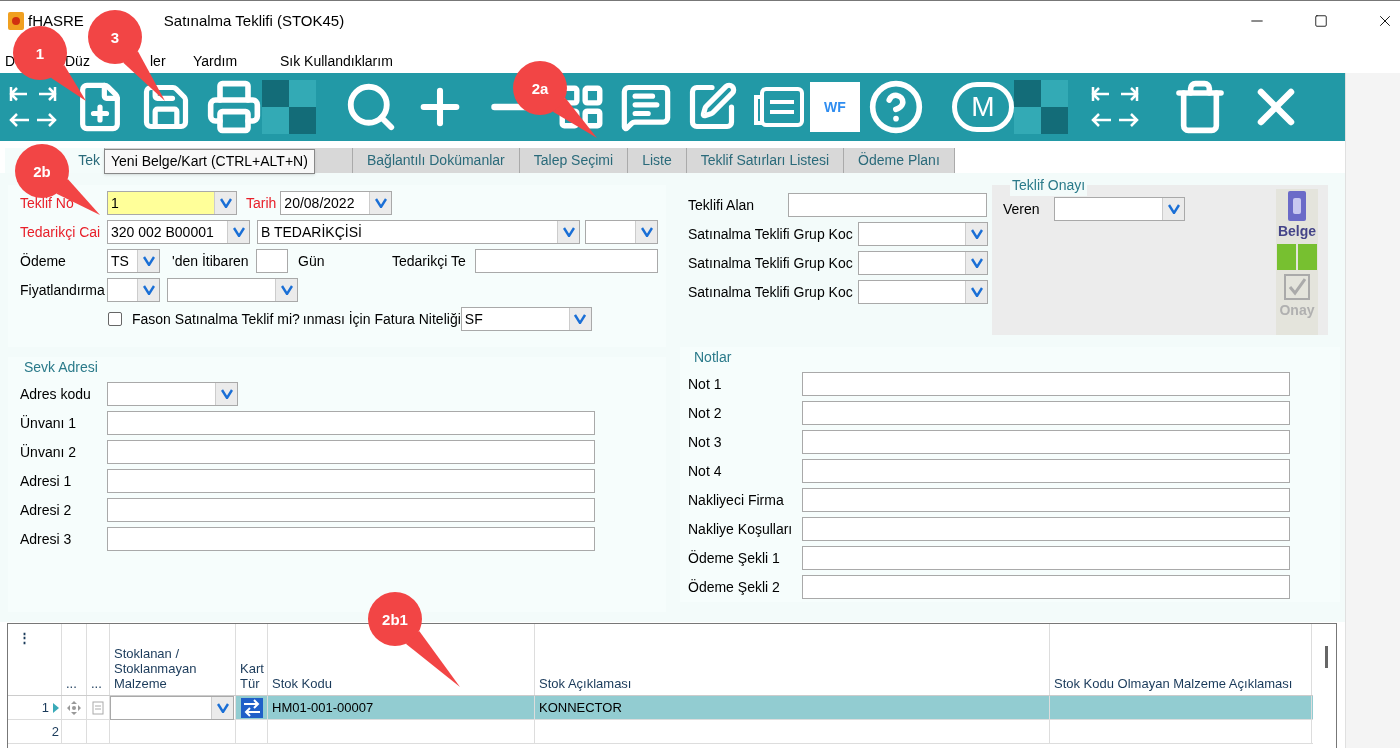  Describe the element at coordinates (252, 659) in the screenshot. I see `column-header: Kart Tür` at that location.